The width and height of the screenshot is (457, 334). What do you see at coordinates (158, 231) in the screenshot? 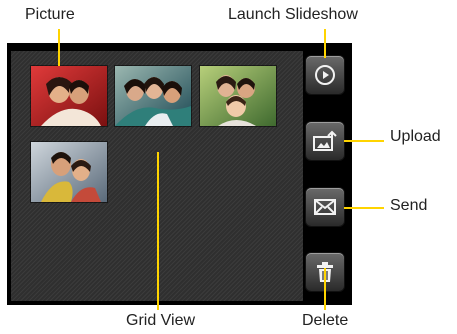
I see `callout-line-grid-view` at bounding box center [158, 231].